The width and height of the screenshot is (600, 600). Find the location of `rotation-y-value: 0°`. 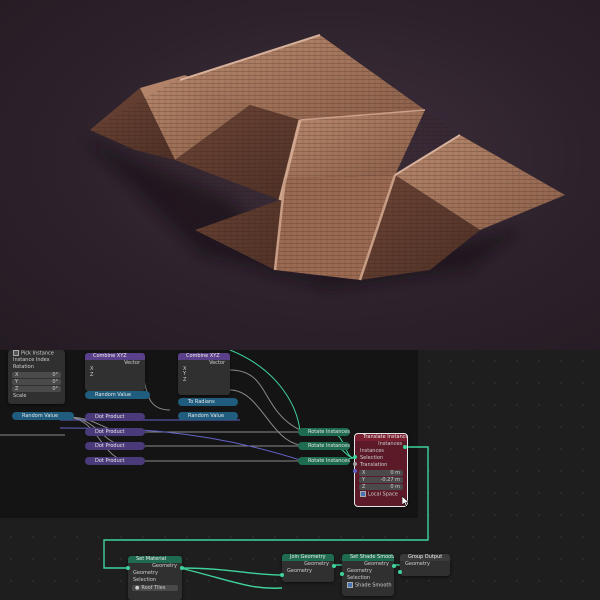

rotation-y-value: 0° is located at coordinates (55, 382).